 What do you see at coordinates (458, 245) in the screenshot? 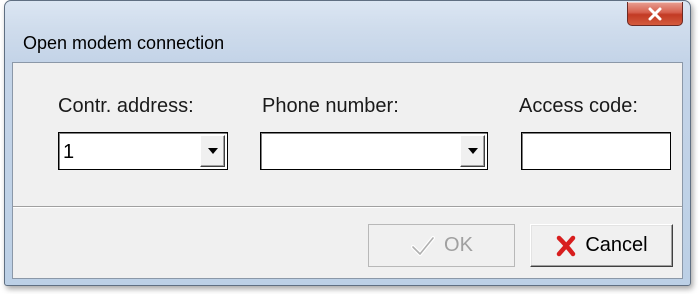
I see `ok-button-label: OK` at bounding box center [458, 245].